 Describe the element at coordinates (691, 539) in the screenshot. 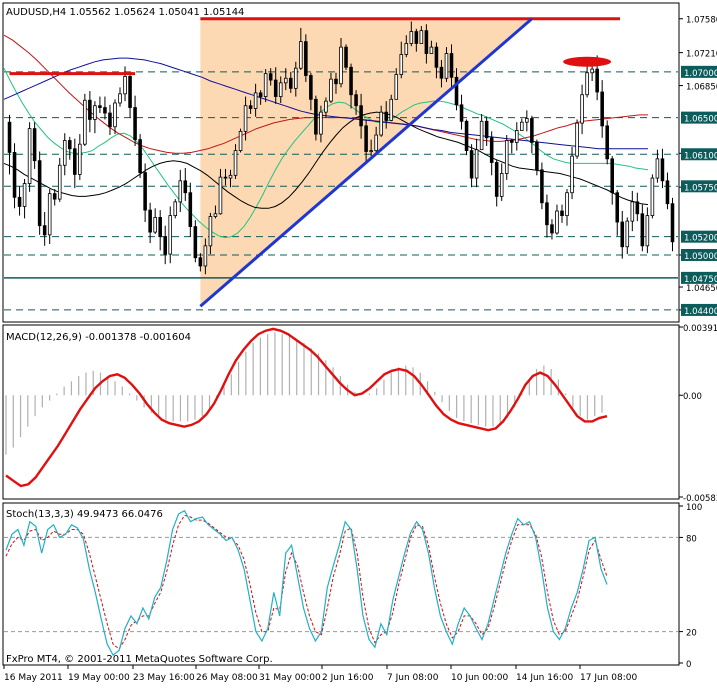

I see `stoch-axis-tick-label: 80` at that location.